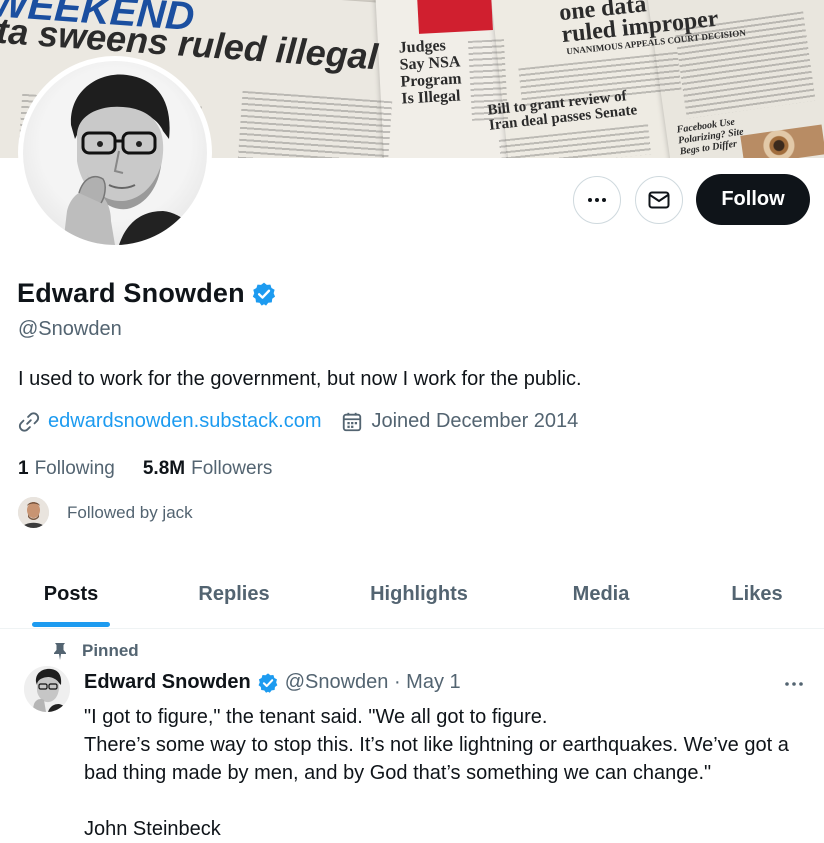 This screenshot has width=824, height=843. I want to click on link-icon, so click(29, 421).